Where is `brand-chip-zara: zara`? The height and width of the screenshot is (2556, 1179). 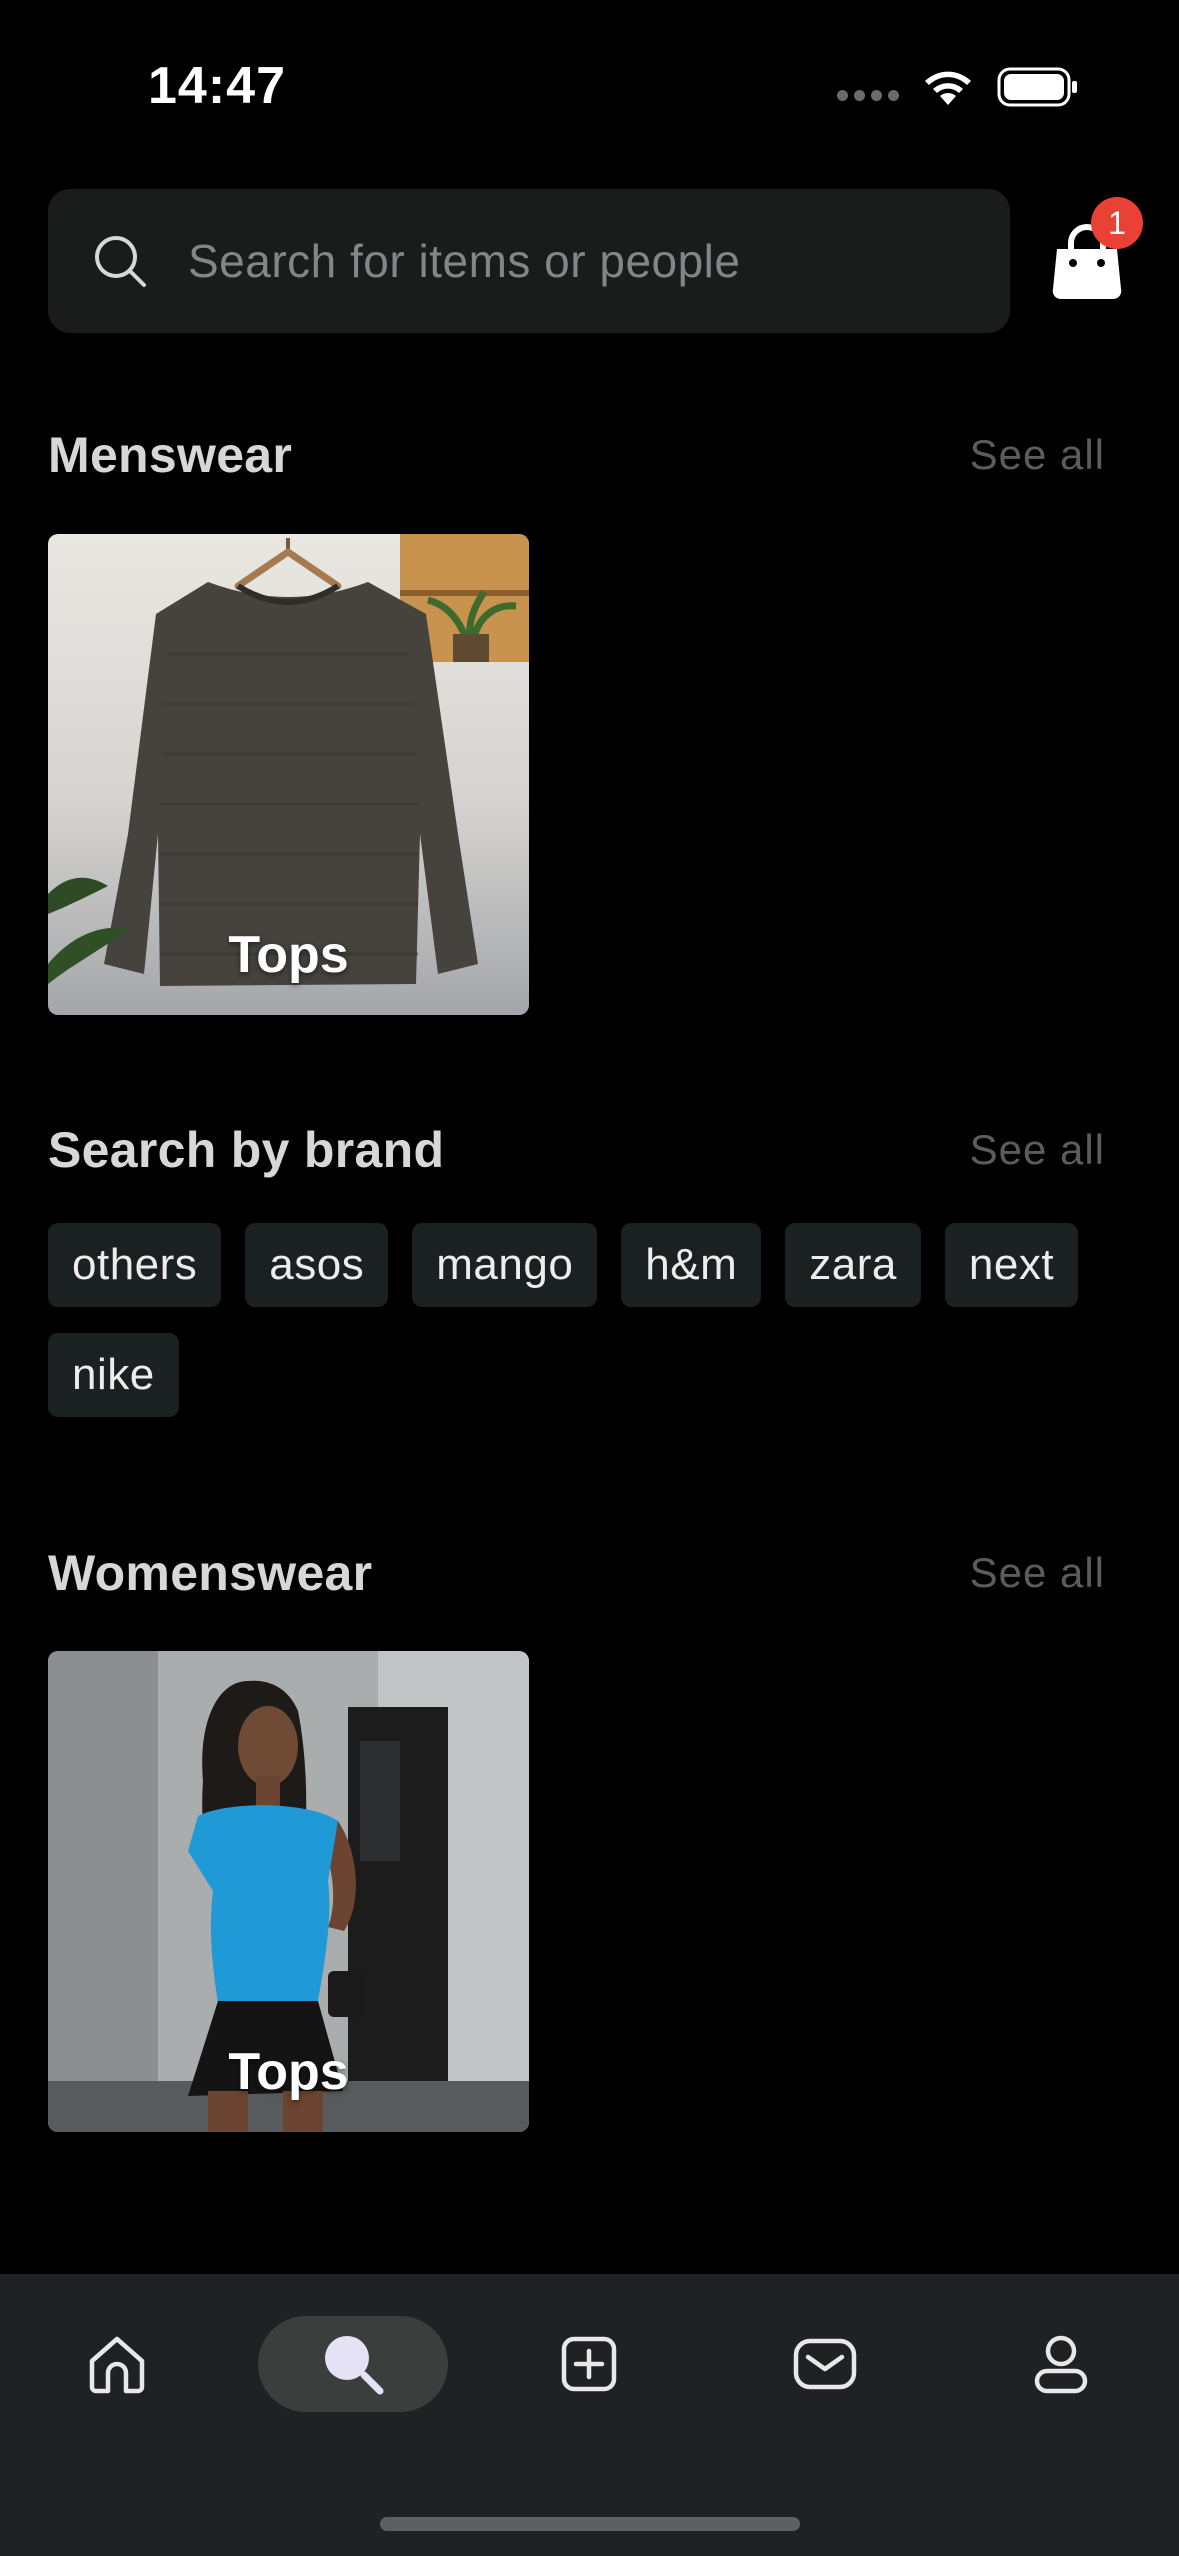
brand-chip-zara: zara is located at coordinates (853, 1265).